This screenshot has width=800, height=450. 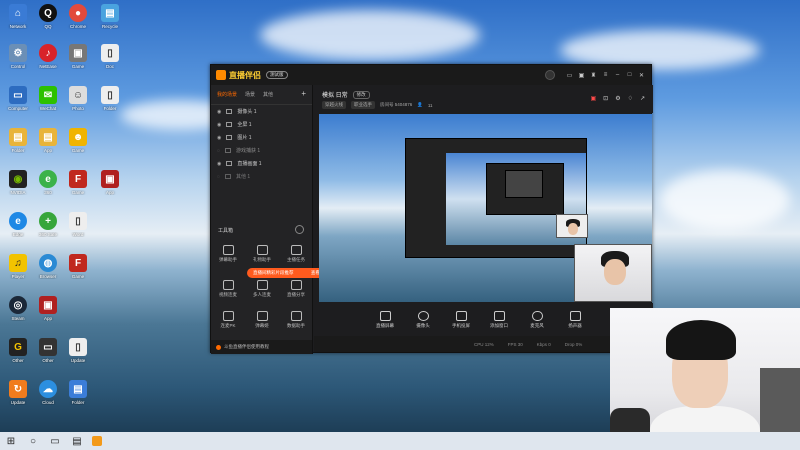 I want to click on monitor-icon: ▭, so click(x=48, y=347).